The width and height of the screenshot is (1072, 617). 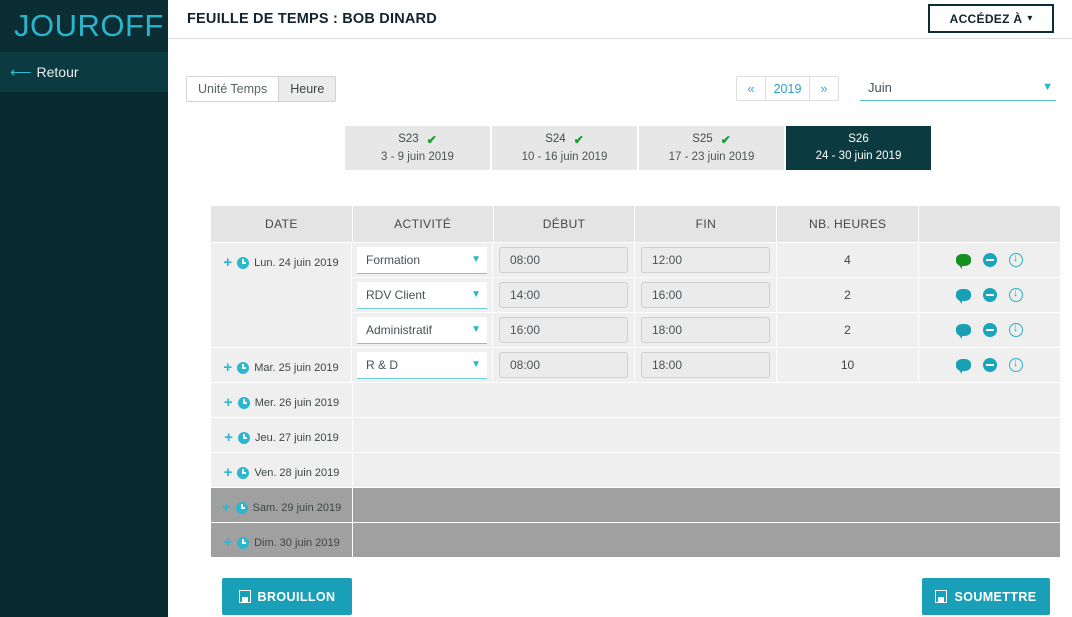 What do you see at coordinates (296, 367) in the screenshot?
I see `date-label: Mar. 25 juin 2019` at bounding box center [296, 367].